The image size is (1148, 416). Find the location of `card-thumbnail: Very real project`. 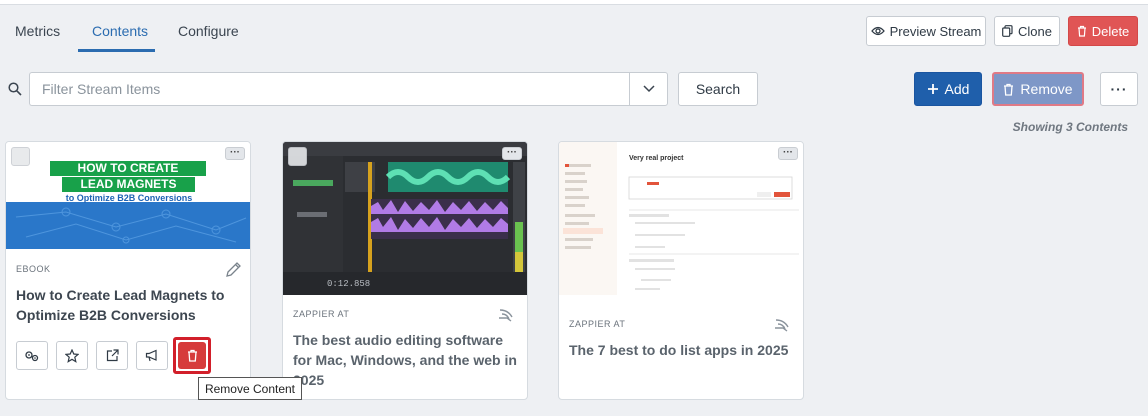

card-thumbnail: Very real project is located at coordinates (681, 218).